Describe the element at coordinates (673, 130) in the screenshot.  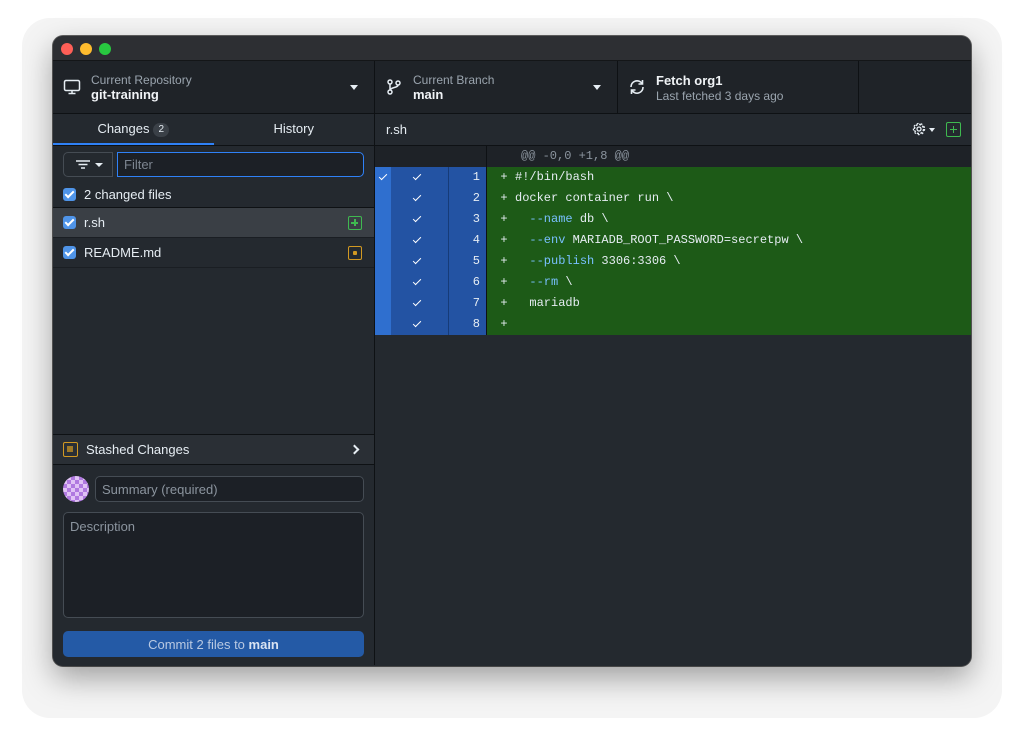
I see `diff-header: r.sh` at that location.